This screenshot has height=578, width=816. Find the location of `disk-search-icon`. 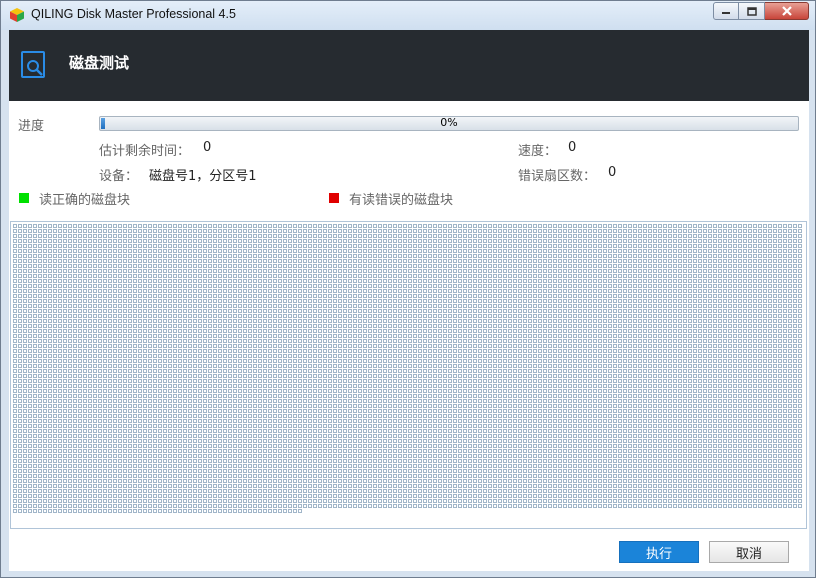

disk-search-icon is located at coordinates (33, 64).